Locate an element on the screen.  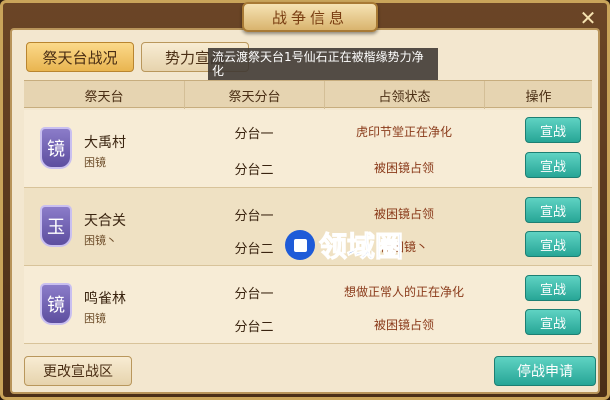
watermark: 领域圈 is located at coordinates (344, 246).